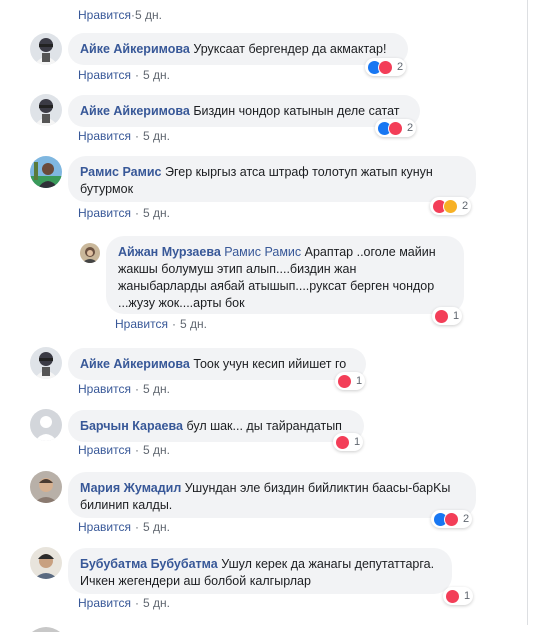  I want to click on sad-icon, so click(450, 206).